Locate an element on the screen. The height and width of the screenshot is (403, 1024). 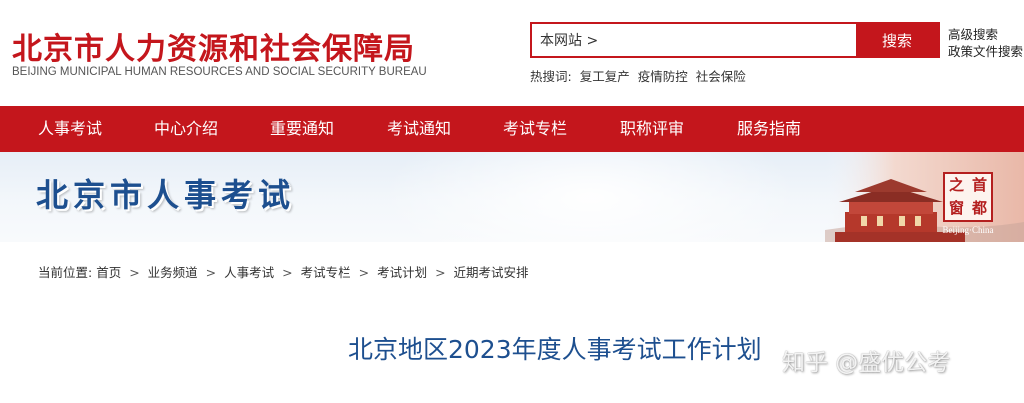
shoudu-seal: 之 首 窗 都 is located at coordinates (968, 197).